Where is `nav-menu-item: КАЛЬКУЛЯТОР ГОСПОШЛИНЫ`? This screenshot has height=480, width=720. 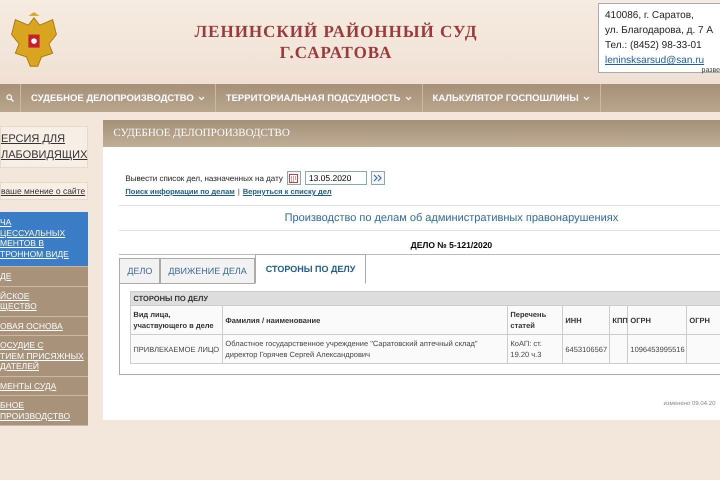 nav-menu-item: КАЛЬКУЛЯТОР ГОСПОШЛИНЫ is located at coordinates (511, 98).